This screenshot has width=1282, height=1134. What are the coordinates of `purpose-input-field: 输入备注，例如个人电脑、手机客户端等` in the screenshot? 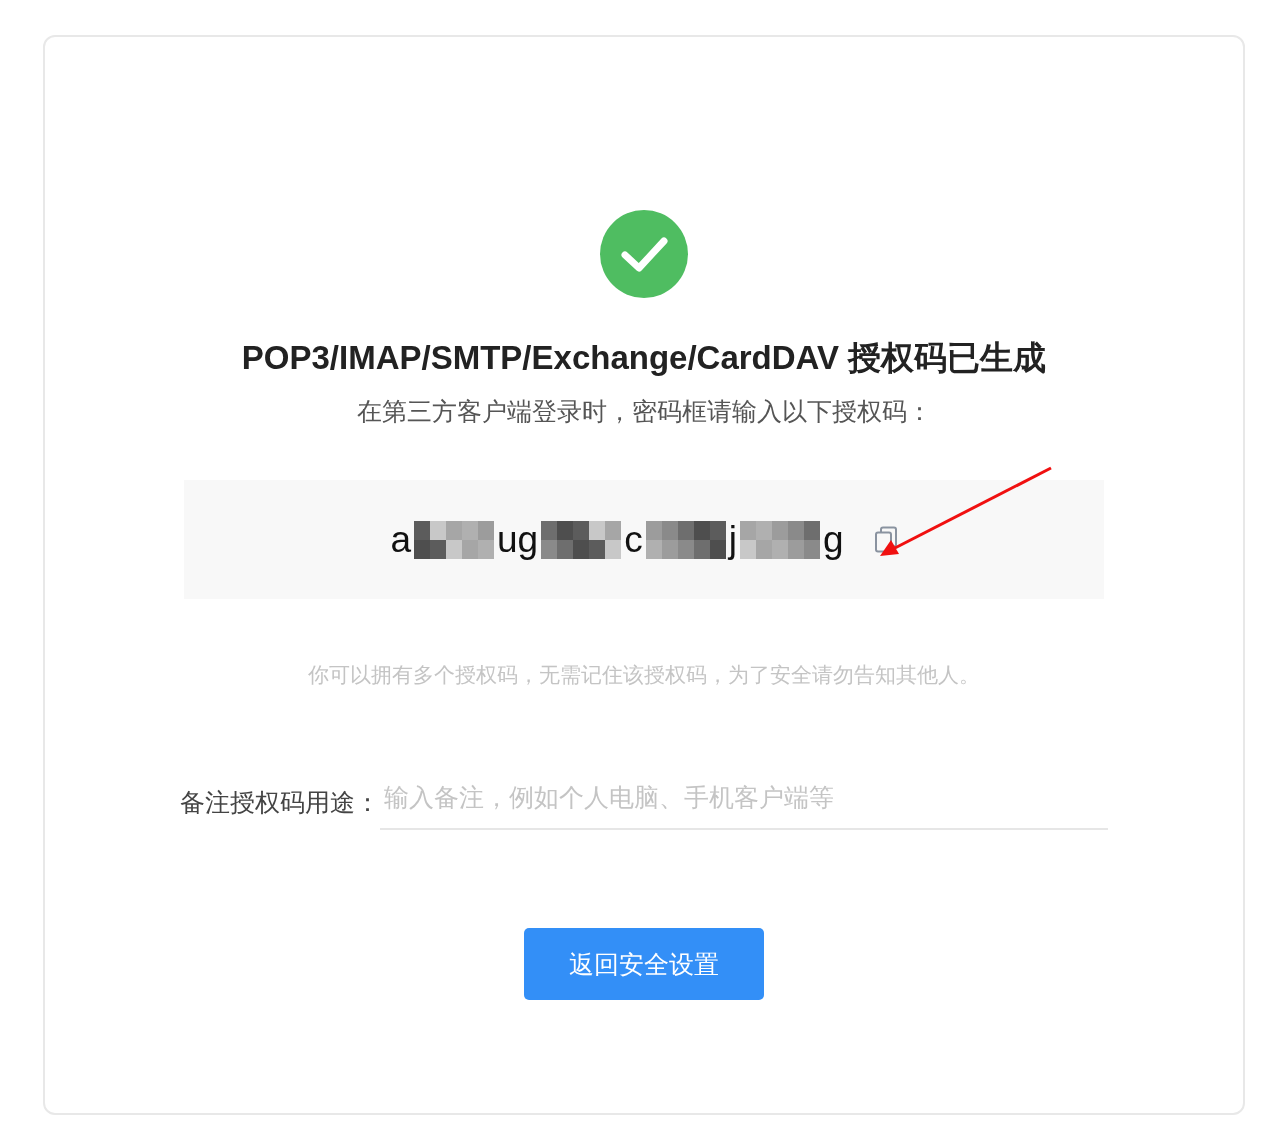 It's located at (744, 801).